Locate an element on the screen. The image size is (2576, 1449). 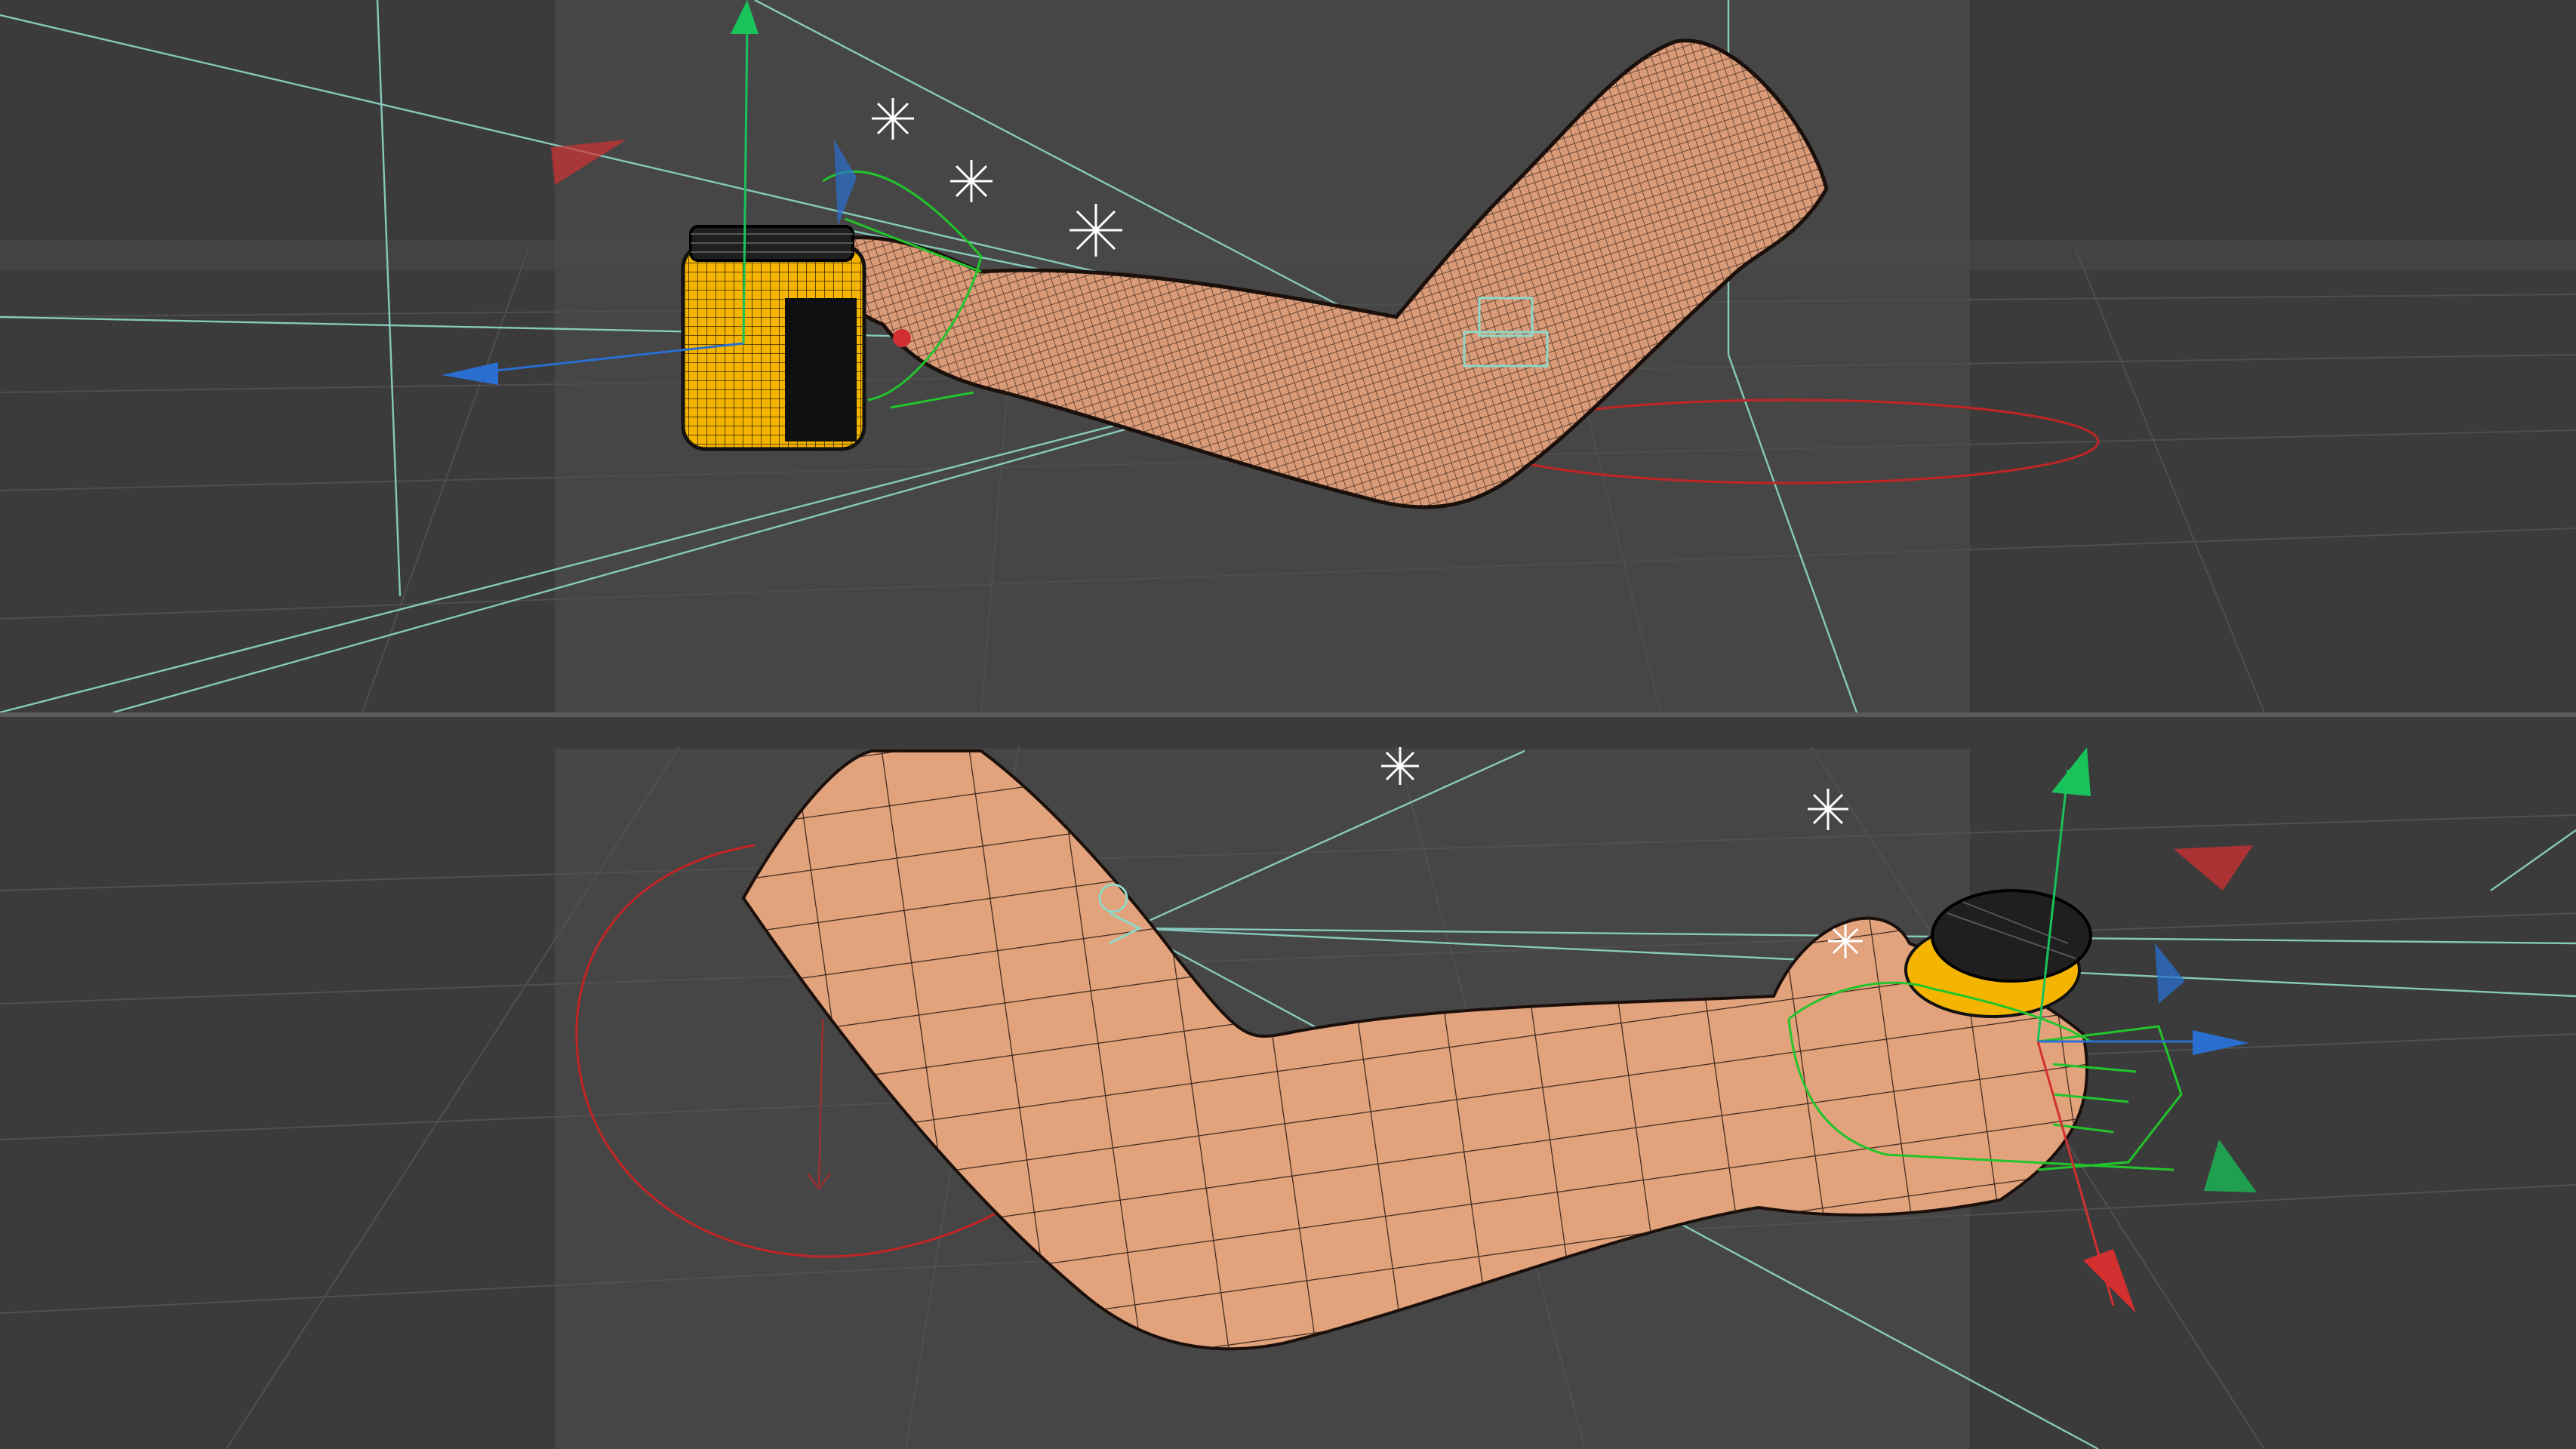
arm-wireframe is located at coordinates (1325, 273).